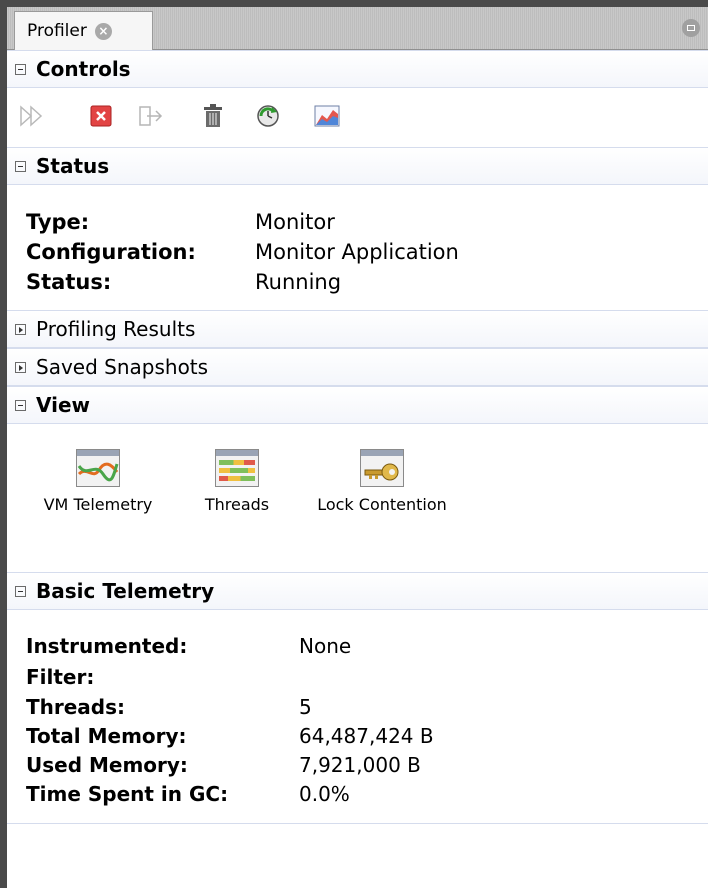 This screenshot has height=888, width=708. Describe the element at coordinates (325, 646) in the screenshot. I see `telemetry-instrumented-value: None` at that location.